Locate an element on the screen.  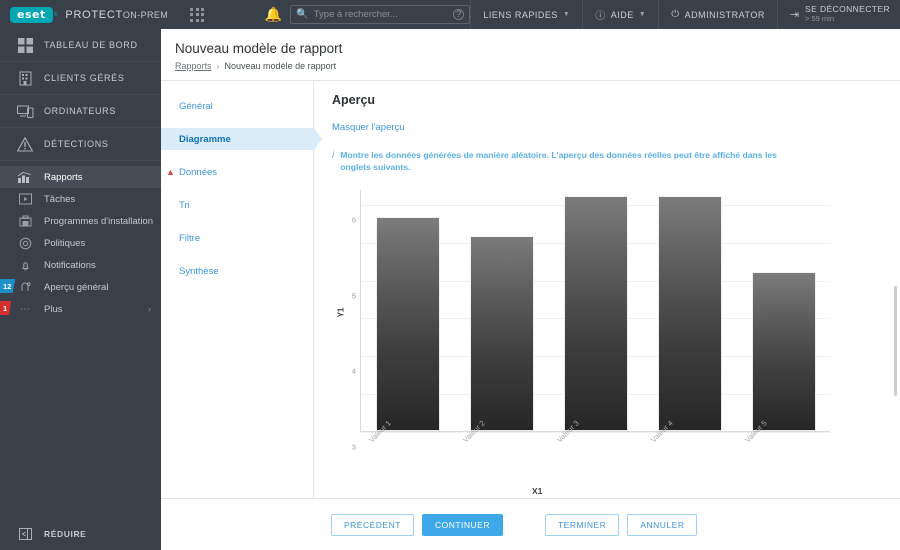
breadcrumb: Rapports › Nouveau modèle de rapport is located at coordinates (537, 66).